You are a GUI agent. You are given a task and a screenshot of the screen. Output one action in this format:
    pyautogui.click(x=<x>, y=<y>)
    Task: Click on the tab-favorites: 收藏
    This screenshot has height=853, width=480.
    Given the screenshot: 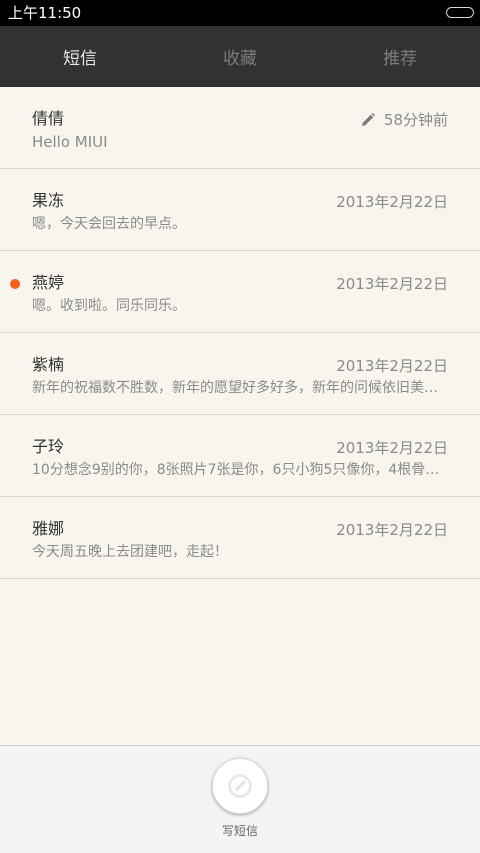 What is the action you would take?
    pyautogui.click(x=240, y=56)
    